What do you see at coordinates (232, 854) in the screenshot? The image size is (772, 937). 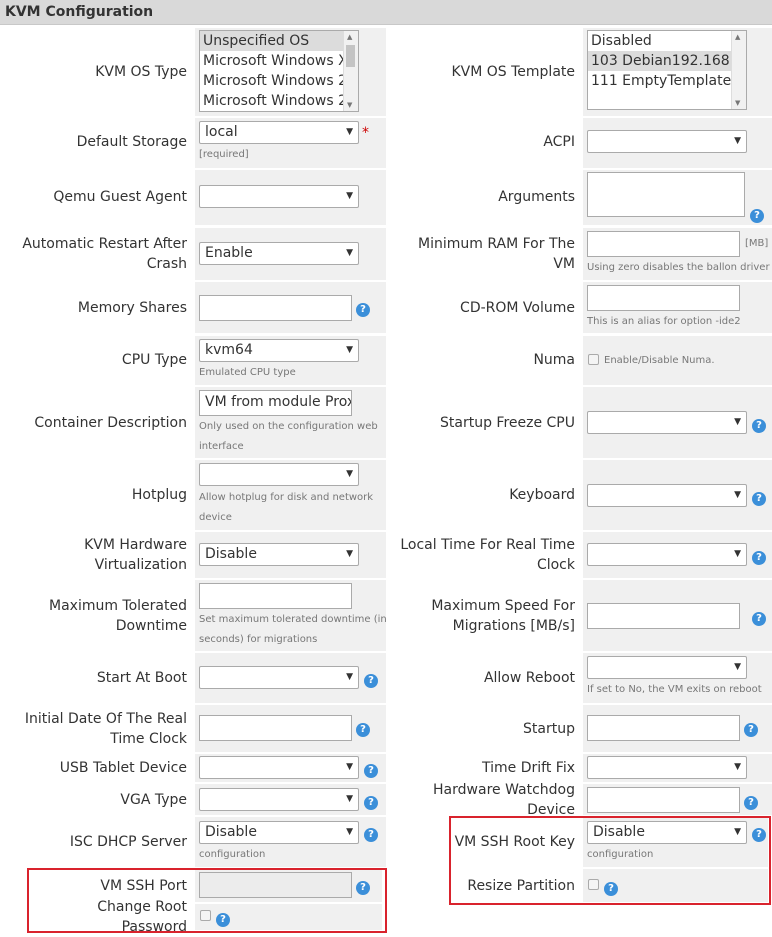 I see `field-hint: configuration` at bounding box center [232, 854].